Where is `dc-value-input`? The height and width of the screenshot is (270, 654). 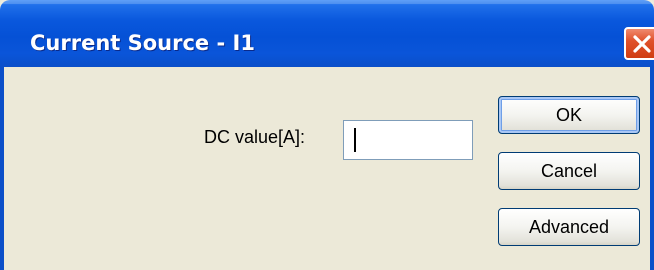 dc-value-input is located at coordinates (408, 140).